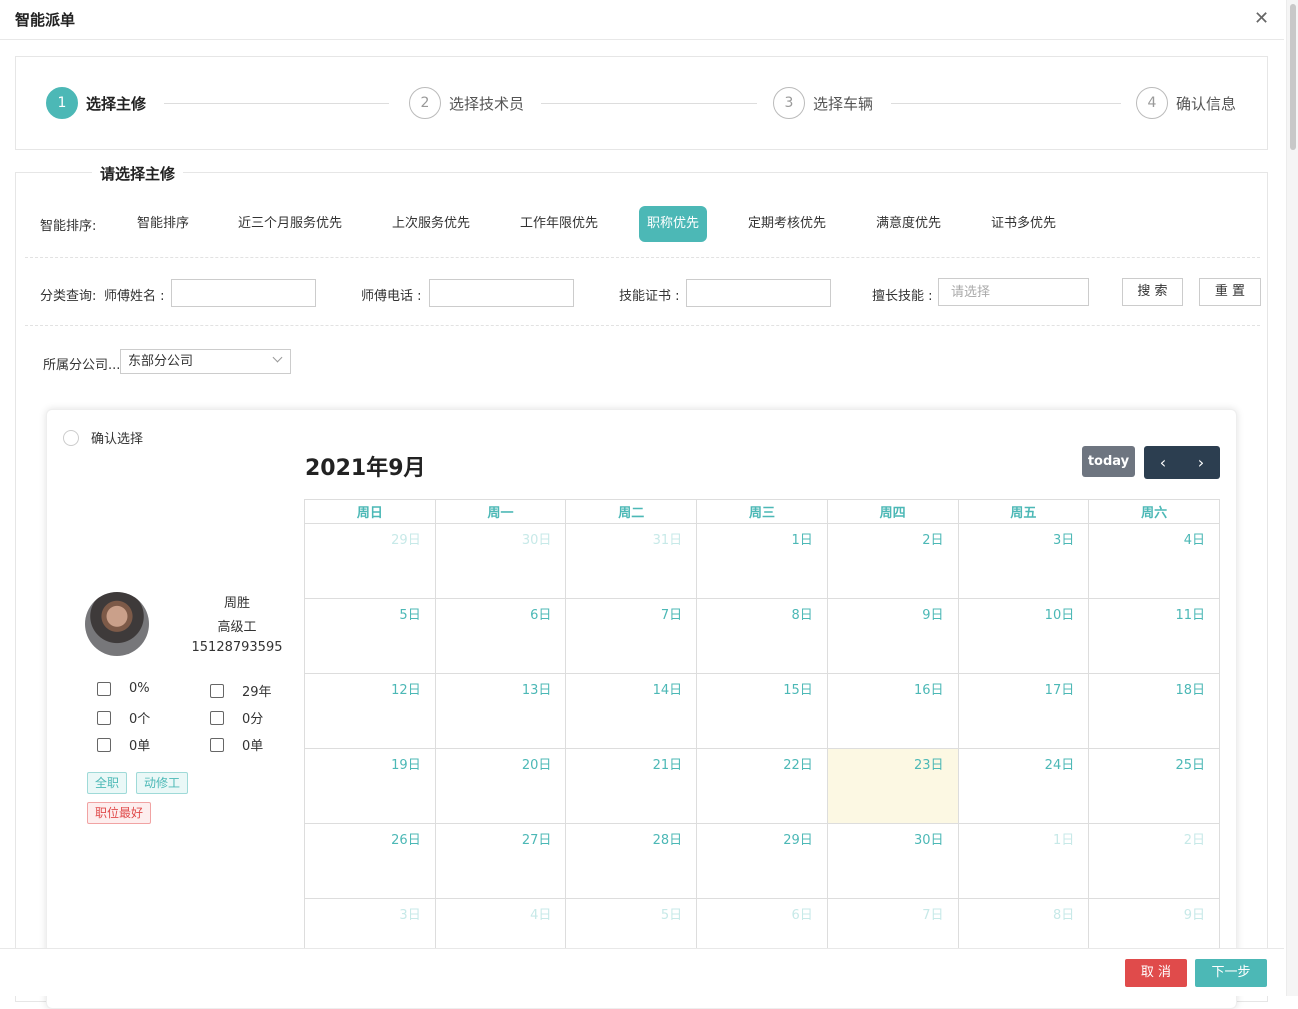 The width and height of the screenshot is (1298, 1009). What do you see at coordinates (1230, 292) in the screenshot?
I see `reset-button: 重 置` at bounding box center [1230, 292].